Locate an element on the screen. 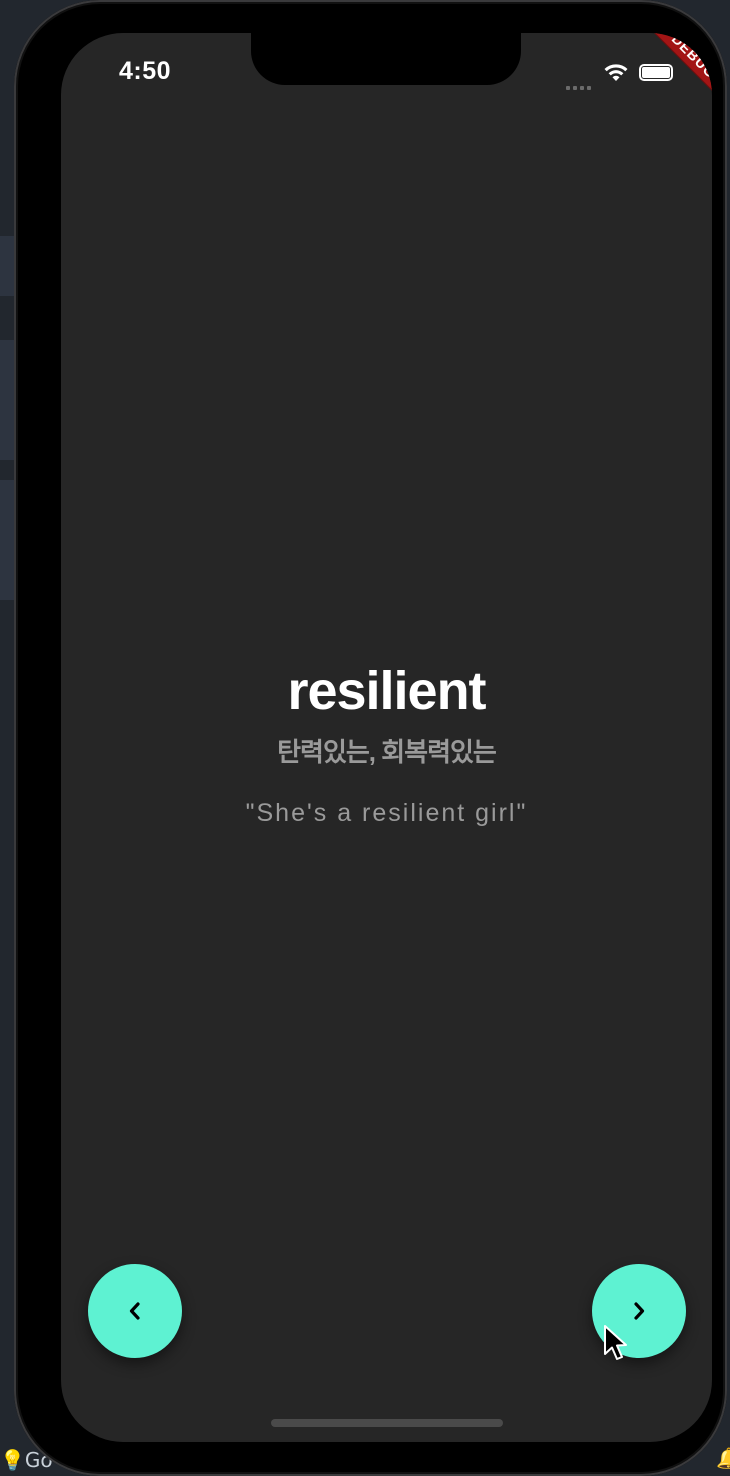 This screenshot has width=730, height=1476. battery-icon is located at coordinates (656, 72).